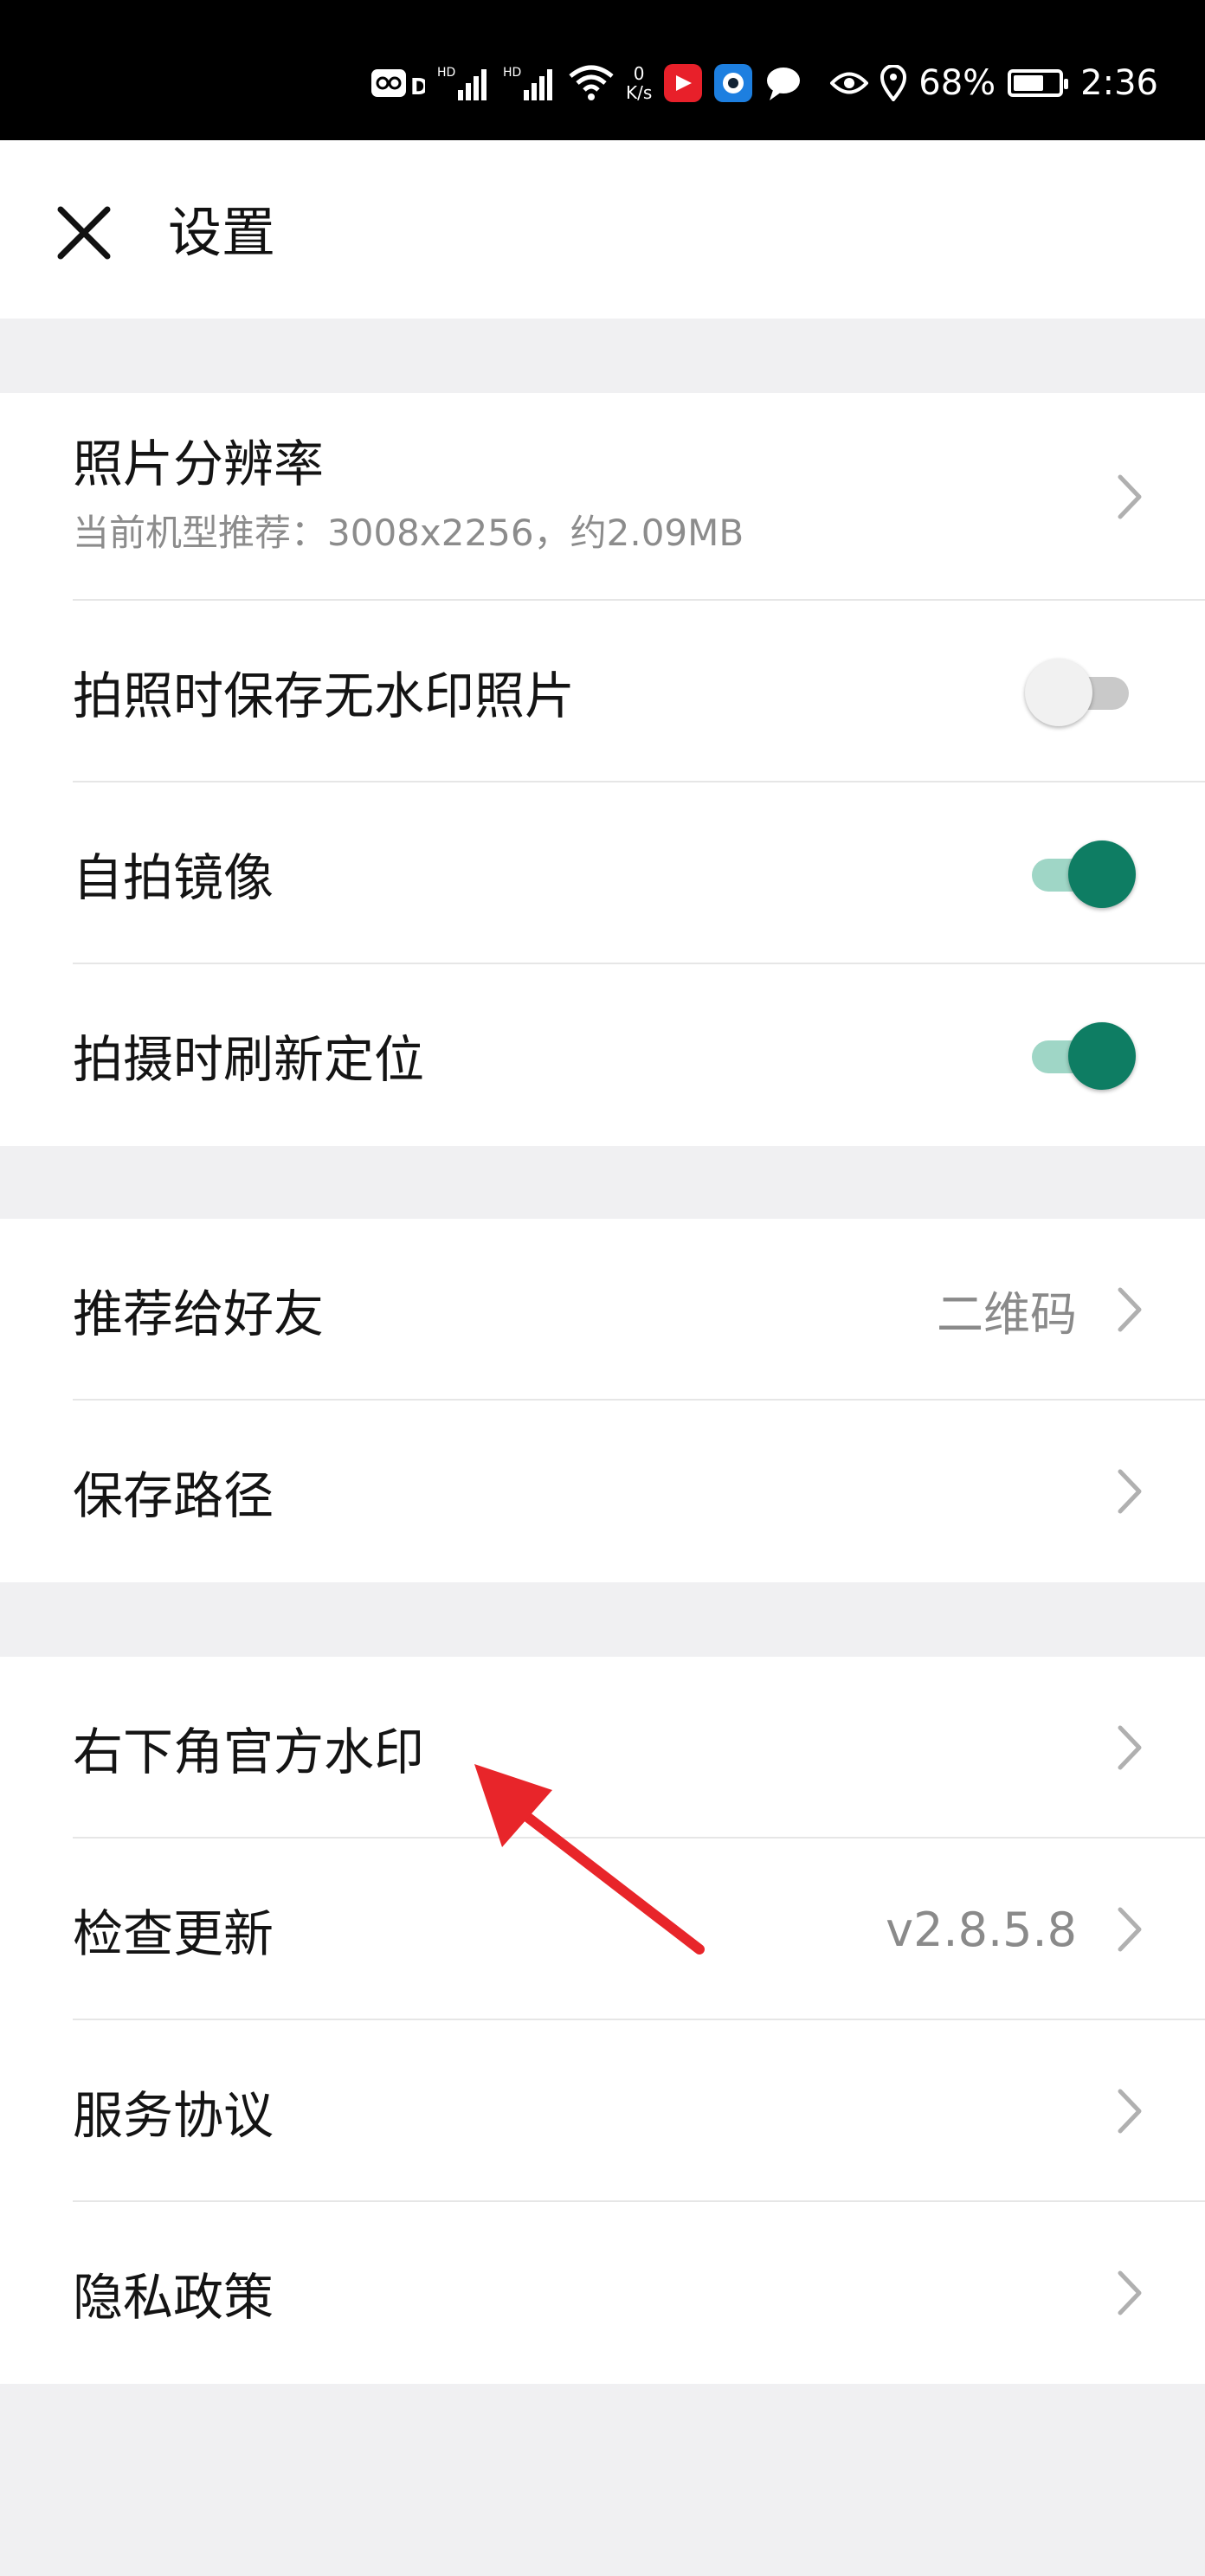 The image size is (1205, 2576). I want to click on battery-icon, so click(1038, 83).